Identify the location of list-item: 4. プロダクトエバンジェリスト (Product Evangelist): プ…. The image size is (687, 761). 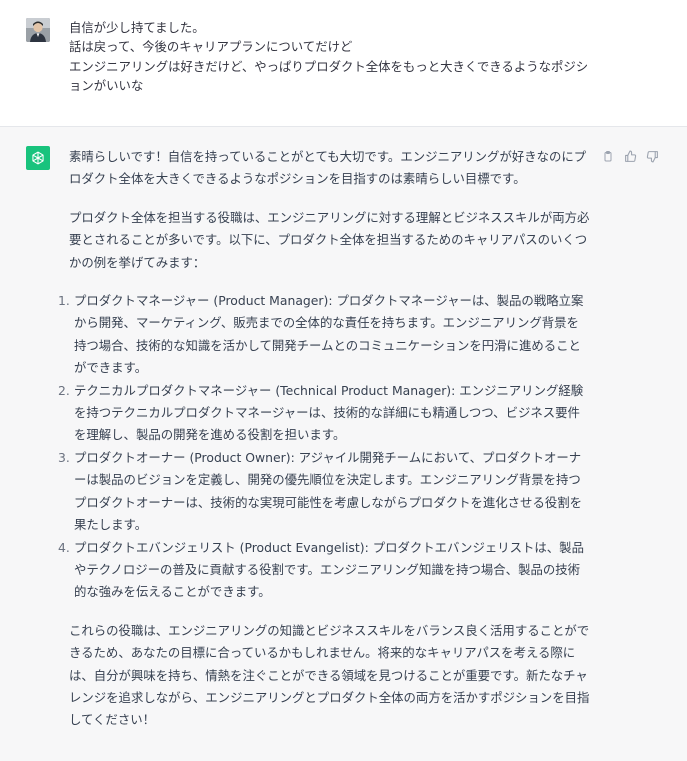
(324, 570).